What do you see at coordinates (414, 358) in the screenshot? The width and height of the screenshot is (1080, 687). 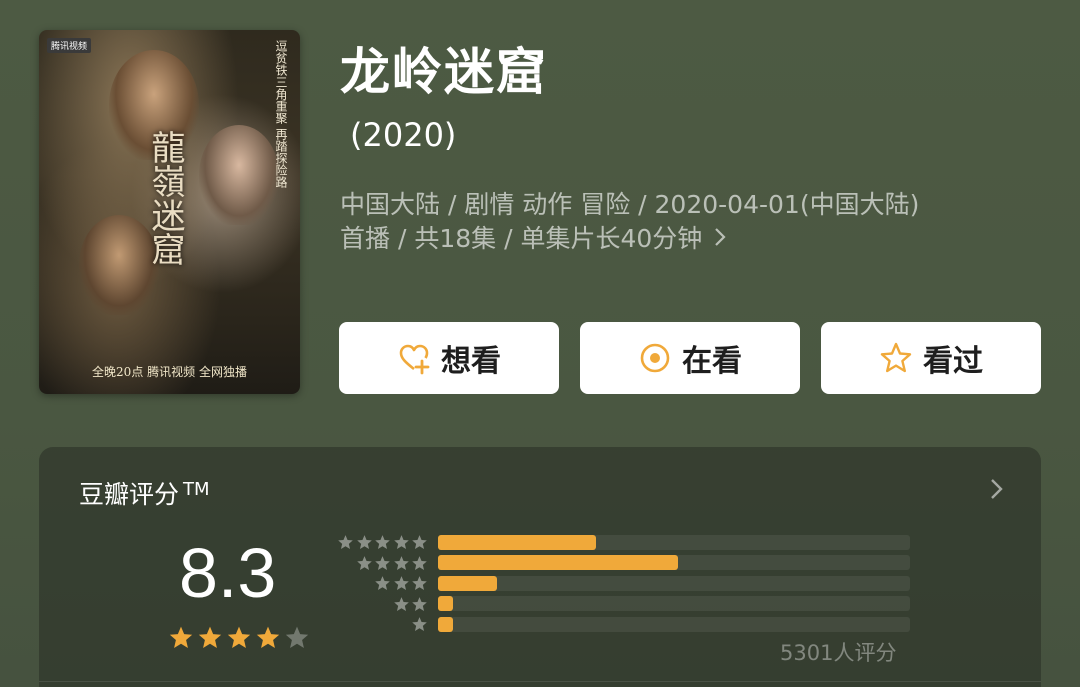 I see `heart-plus-icon` at bounding box center [414, 358].